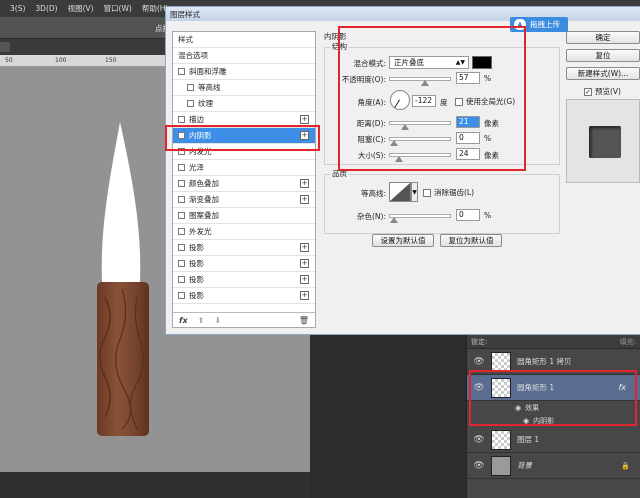 This screenshot has width=640, height=498. Describe the element at coordinates (400, 192) in the screenshot. I see `contour-picker` at that location.